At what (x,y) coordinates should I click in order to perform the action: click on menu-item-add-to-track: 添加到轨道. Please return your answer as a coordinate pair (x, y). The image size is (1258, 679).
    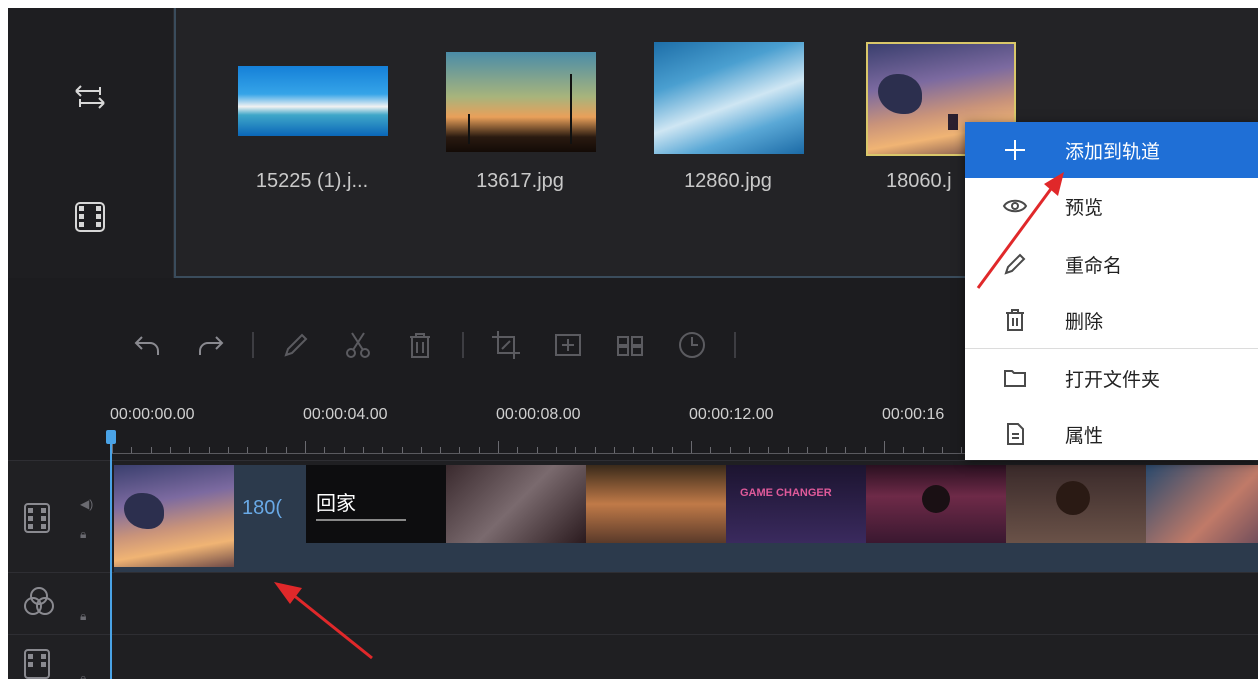
    Looking at the image, I should click on (1111, 150).